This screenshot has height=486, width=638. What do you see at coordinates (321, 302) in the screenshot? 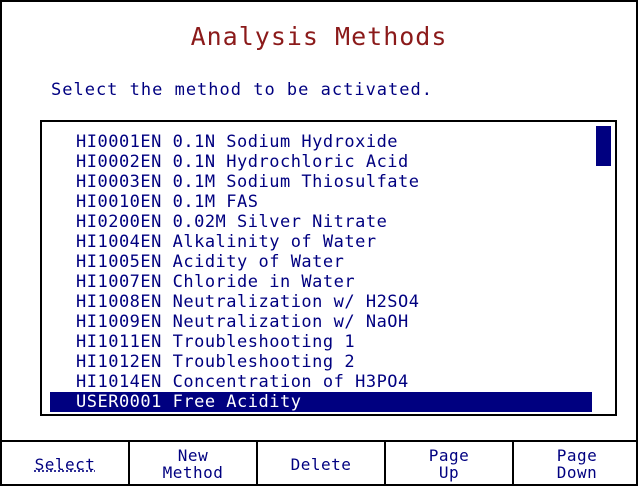
I see `list-item: HI1008EN Neutralization w/ H2SO4` at bounding box center [321, 302].